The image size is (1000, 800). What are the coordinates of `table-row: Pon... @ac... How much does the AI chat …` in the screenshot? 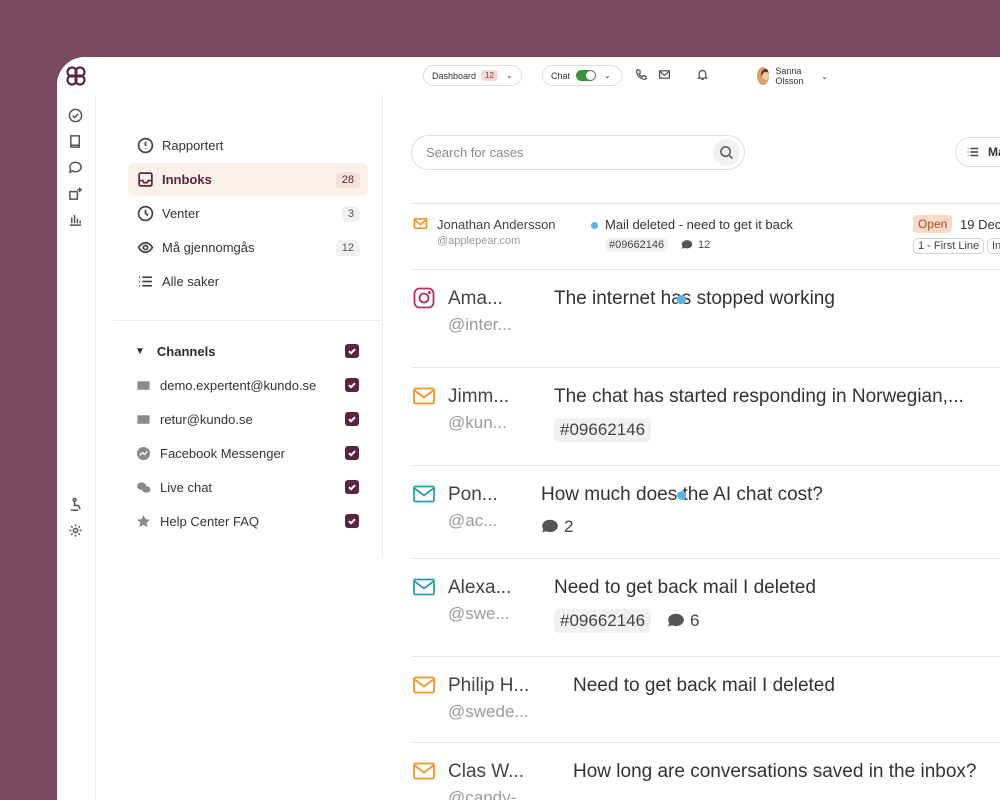 It's located at (705, 511).